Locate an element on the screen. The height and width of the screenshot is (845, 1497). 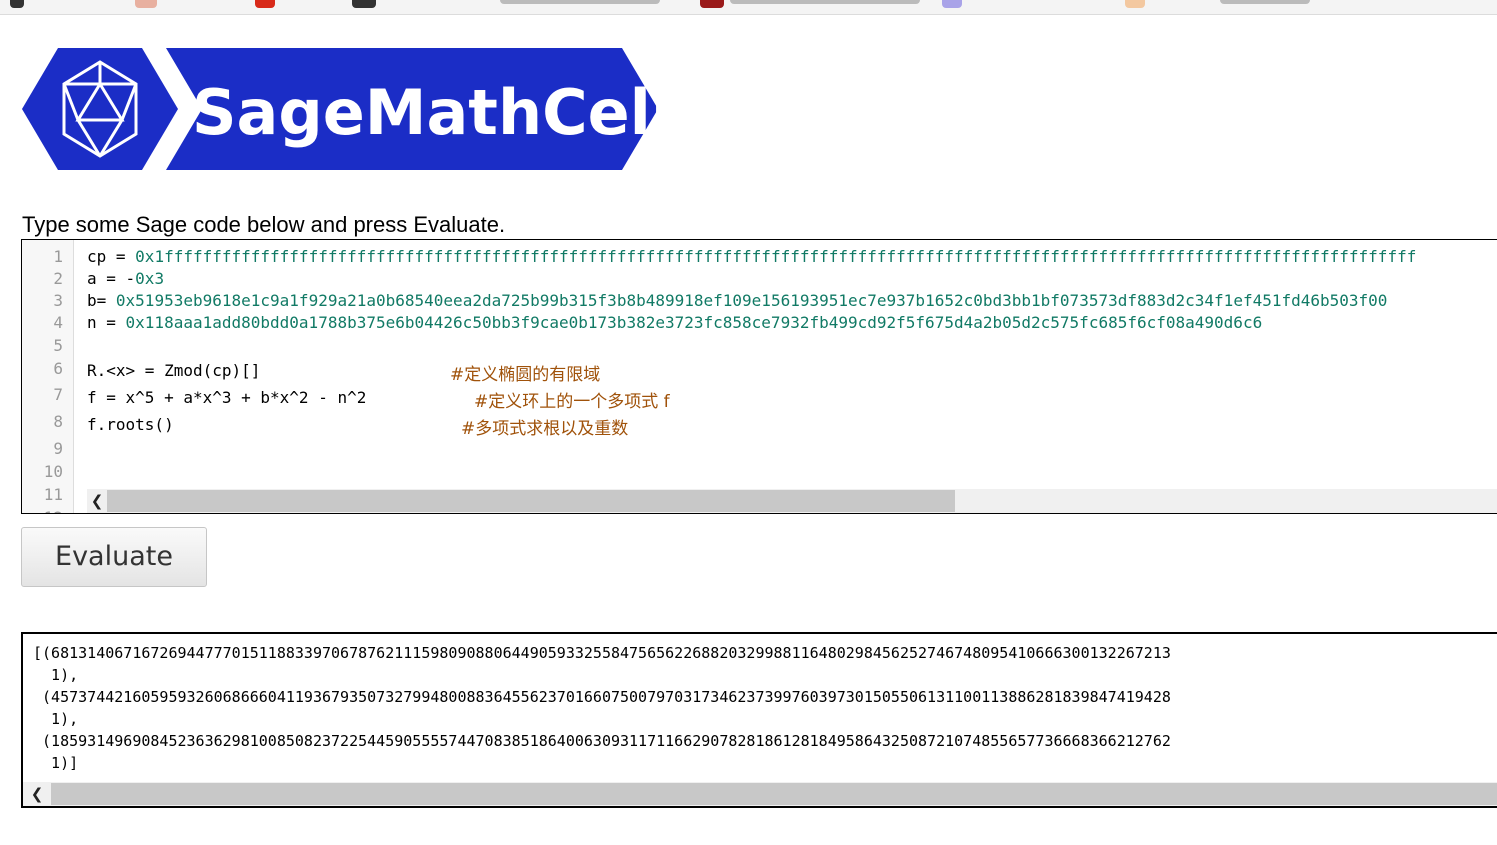
code-line: R.<x> = Zmod(cp)[] is located at coordinates (173, 370).